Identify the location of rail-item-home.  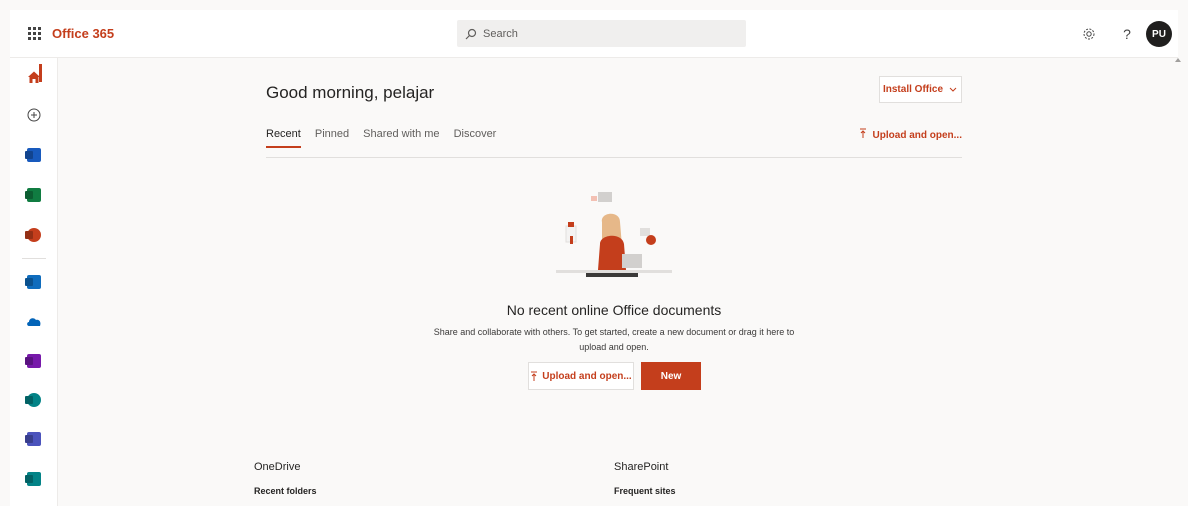
(34, 77).